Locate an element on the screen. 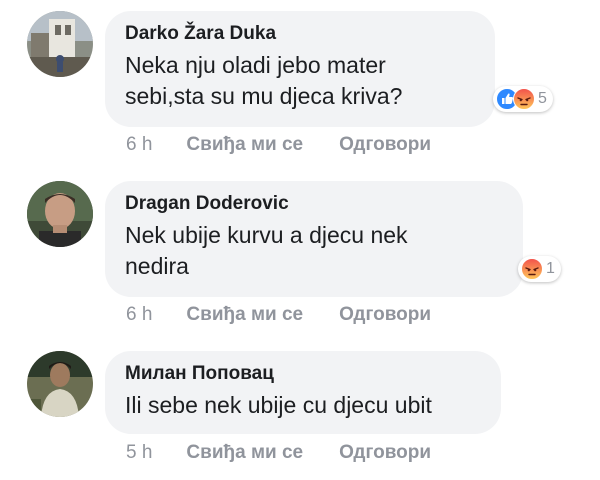 The width and height of the screenshot is (600, 480). comment-author: Darko Žara Duka is located at coordinates (300, 34).